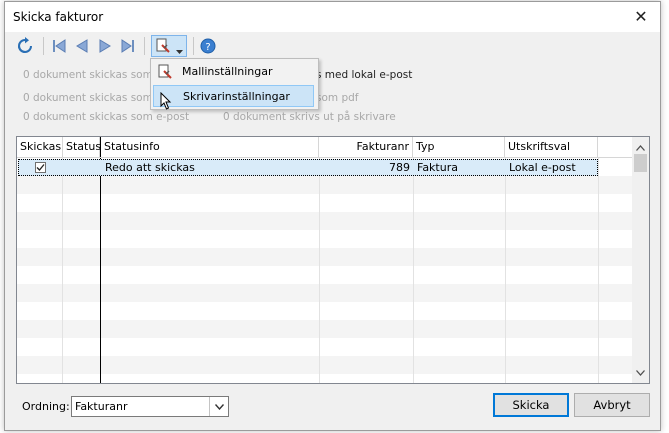 Image resolution: width=669 pixels, height=433 pixels. I want to click on window-title: Skicka fakturor, so click(58, 17).